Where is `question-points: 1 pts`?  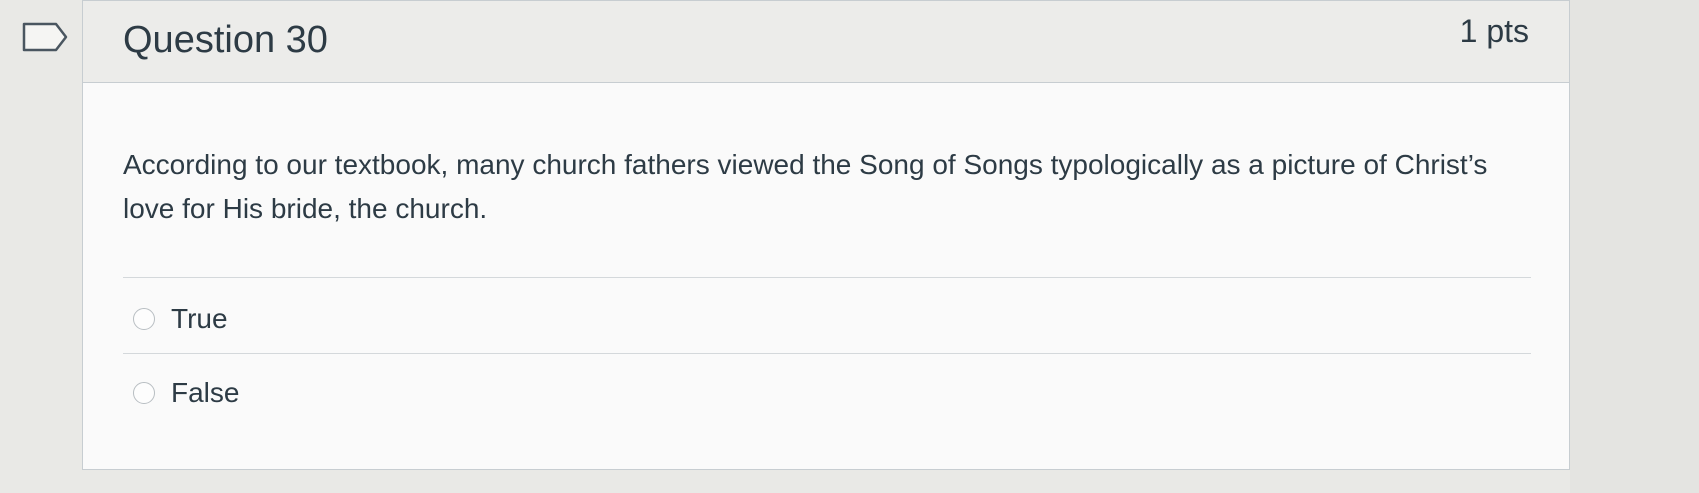
question-points: 1 pts is located at coordinates (1494, 31).